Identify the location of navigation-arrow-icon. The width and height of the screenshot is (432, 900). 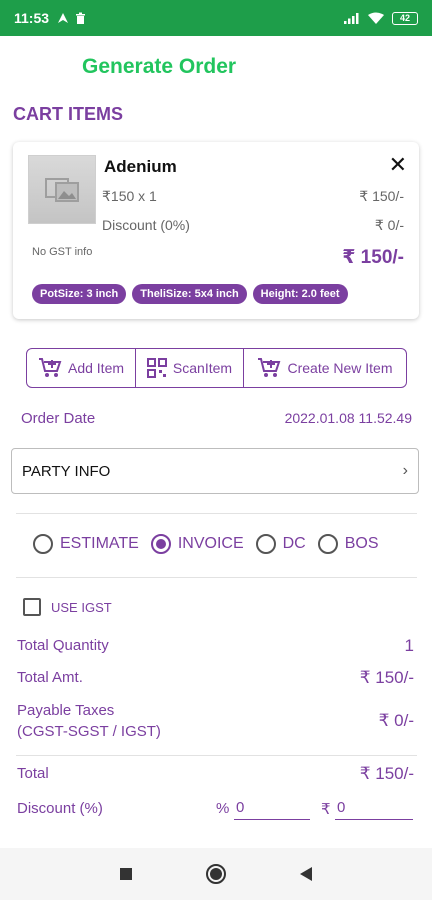
(63, 18).